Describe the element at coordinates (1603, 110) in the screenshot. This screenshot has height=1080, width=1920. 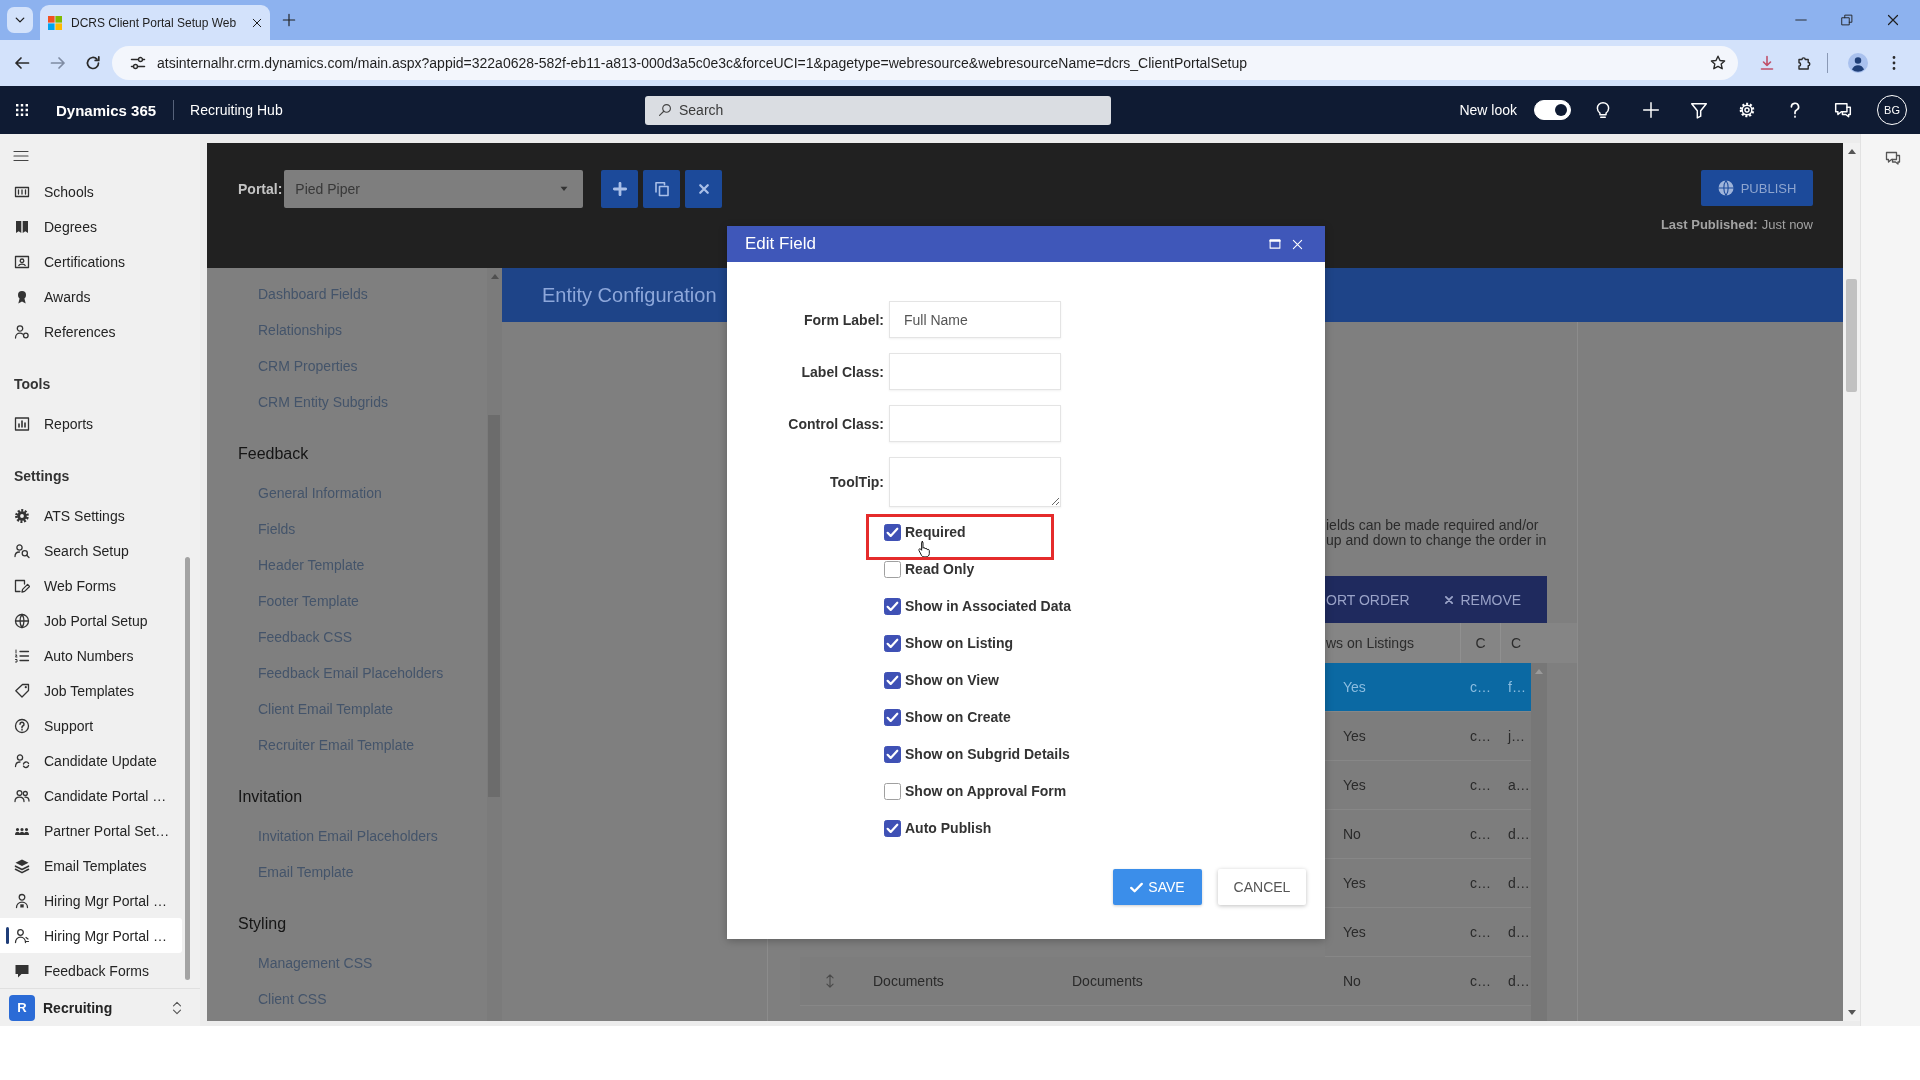
I see `lightbulb-icon` at that location.